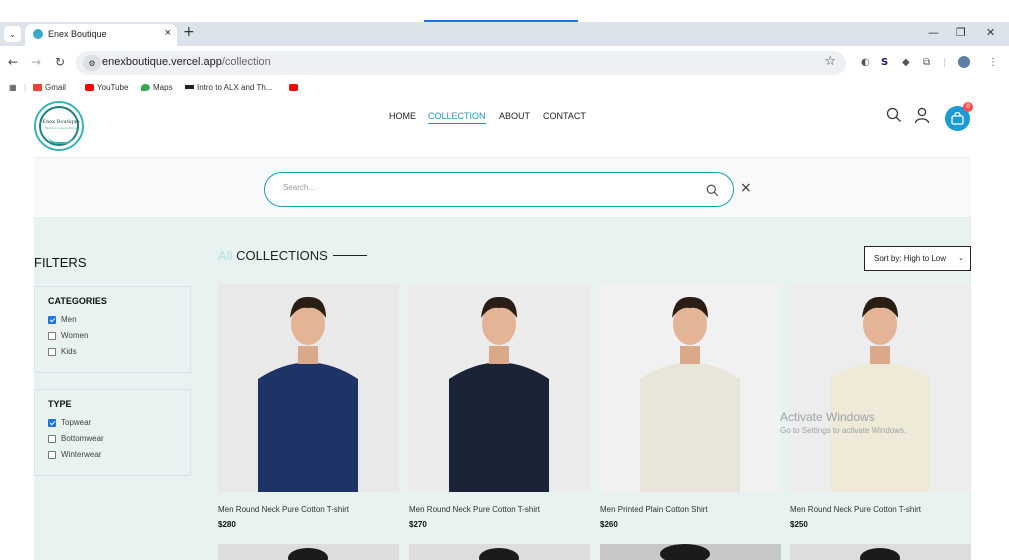  Describe the element at coordinates (13, 87) in the screenshot. I see `apps-grid-icon: ▦` at that location.